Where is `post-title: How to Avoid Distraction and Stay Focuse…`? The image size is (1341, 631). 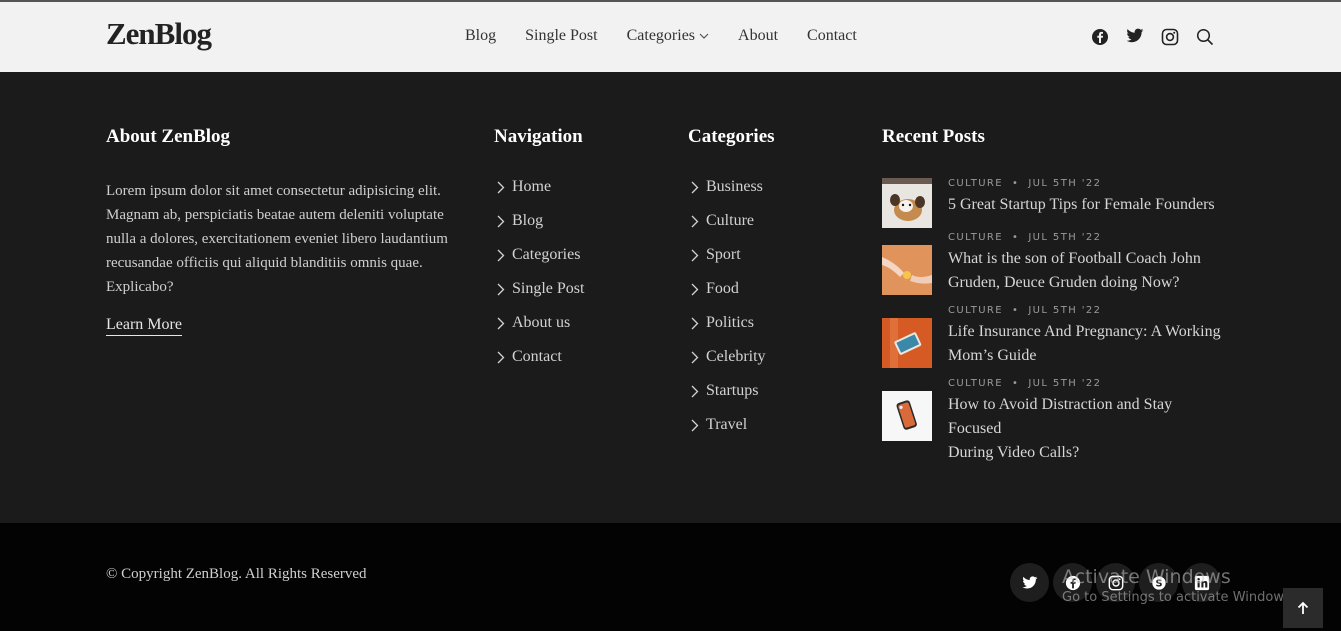
post-title: How to Avoid Distraction and Stay Focuse… is located at coordinates (1088, 429).